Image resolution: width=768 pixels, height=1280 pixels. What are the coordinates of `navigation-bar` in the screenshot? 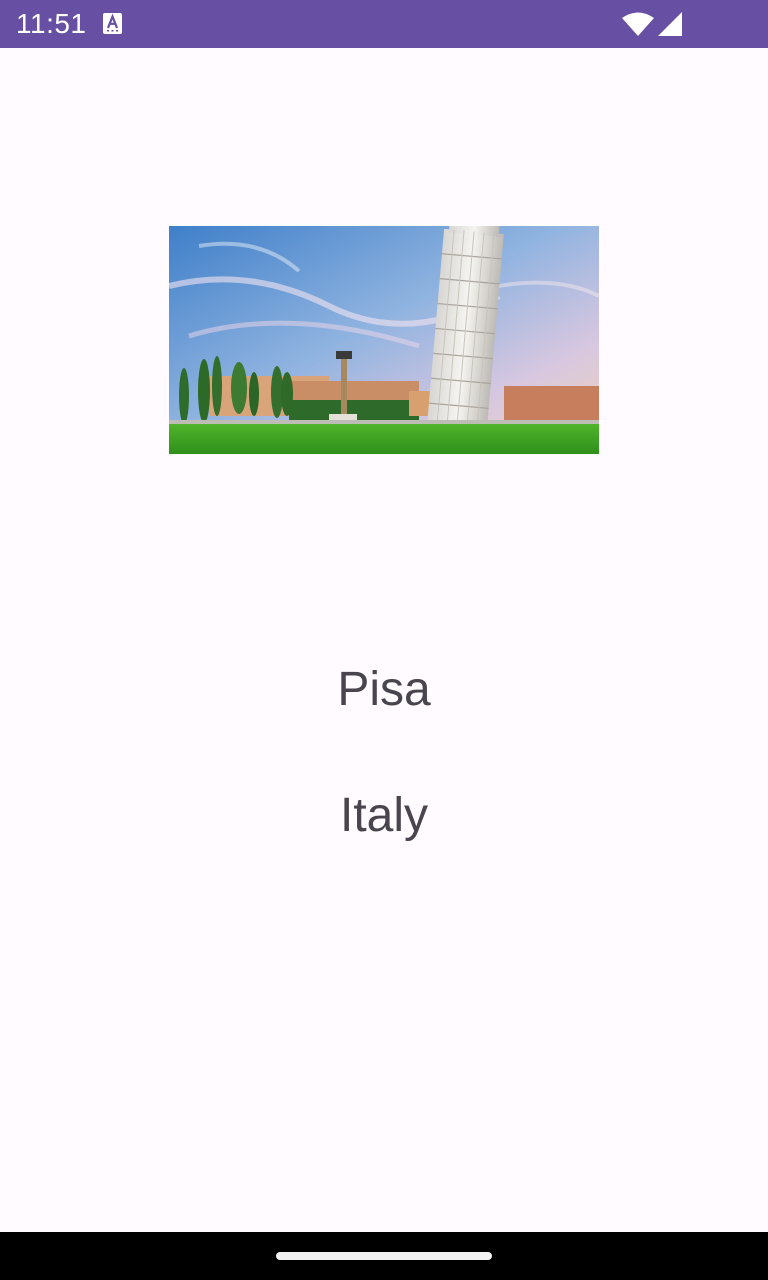 It's located at (384, 1256).